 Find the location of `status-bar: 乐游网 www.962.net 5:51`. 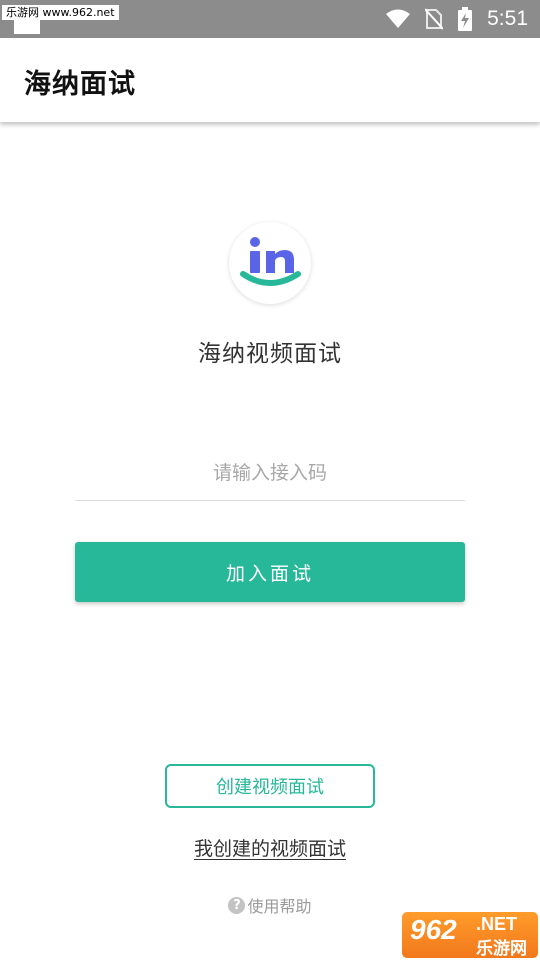

status-bar: 乐游网 www.962.net 5:51 is located at coordinates (270, 19).